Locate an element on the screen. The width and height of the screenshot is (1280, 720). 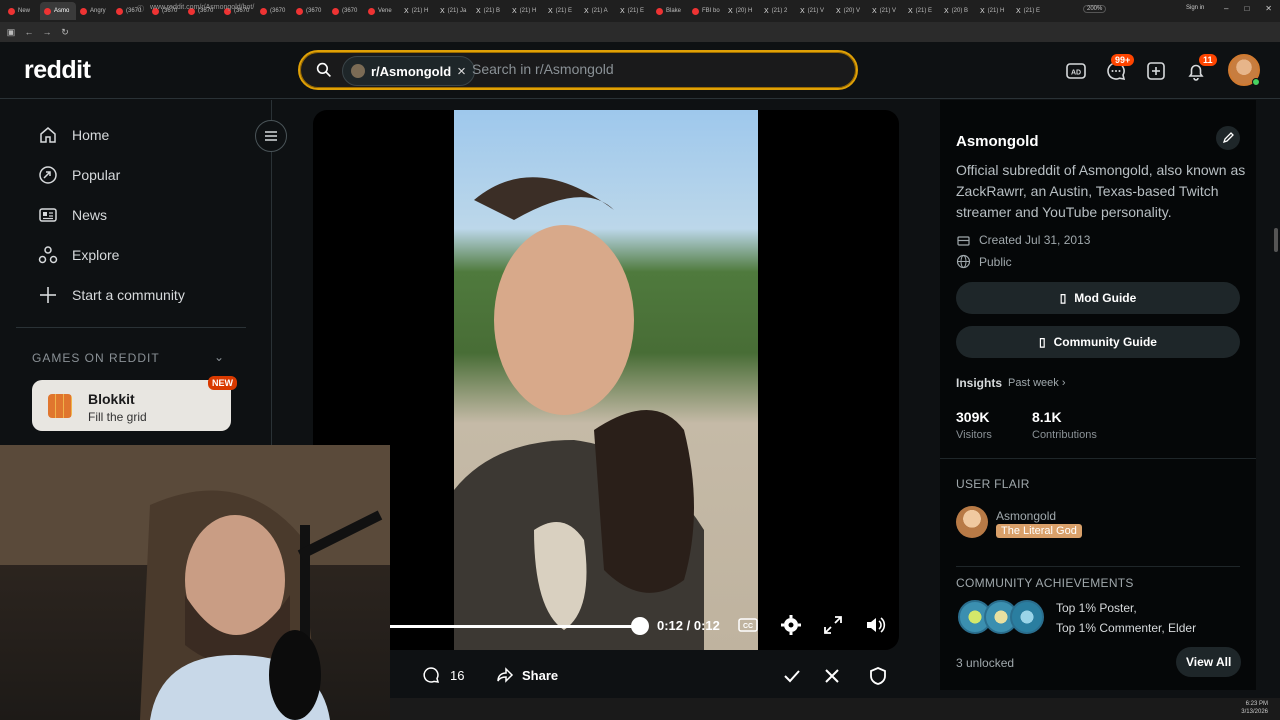
taskbar-clock: 6:23 PM 3/13/2026 is located at coordinates (1254, 708).